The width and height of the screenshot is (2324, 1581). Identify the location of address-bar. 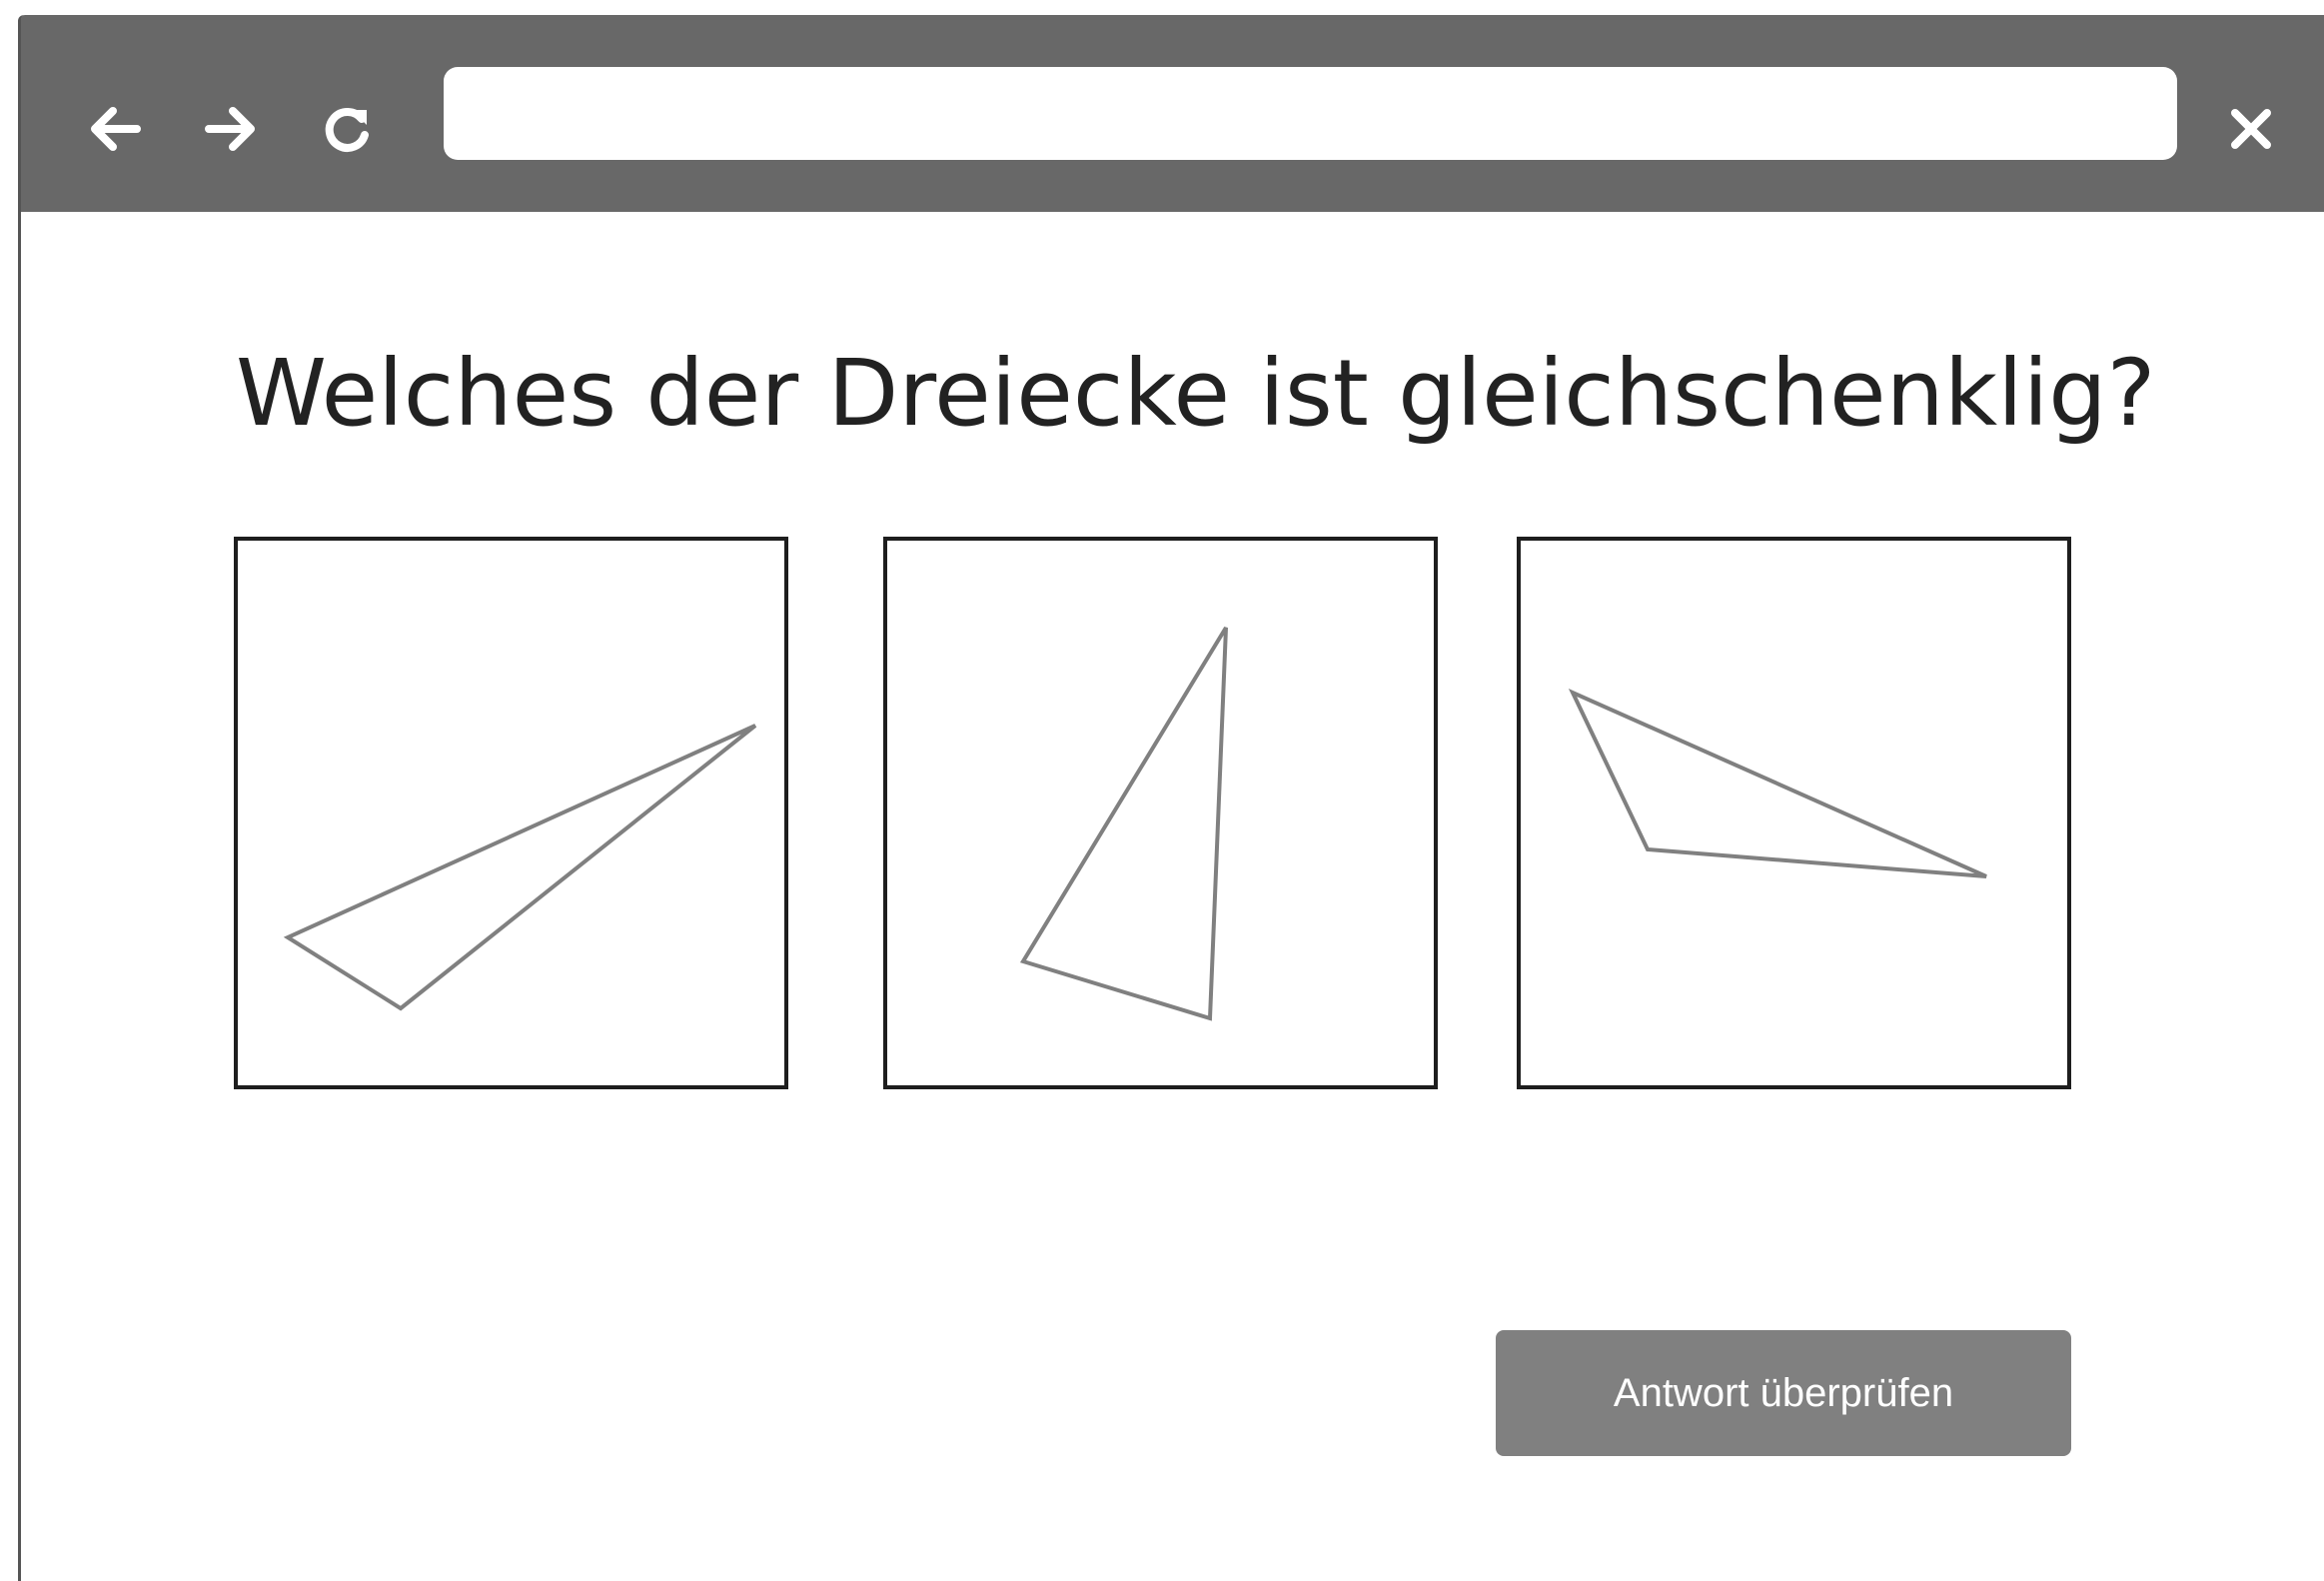
(1310, 114).